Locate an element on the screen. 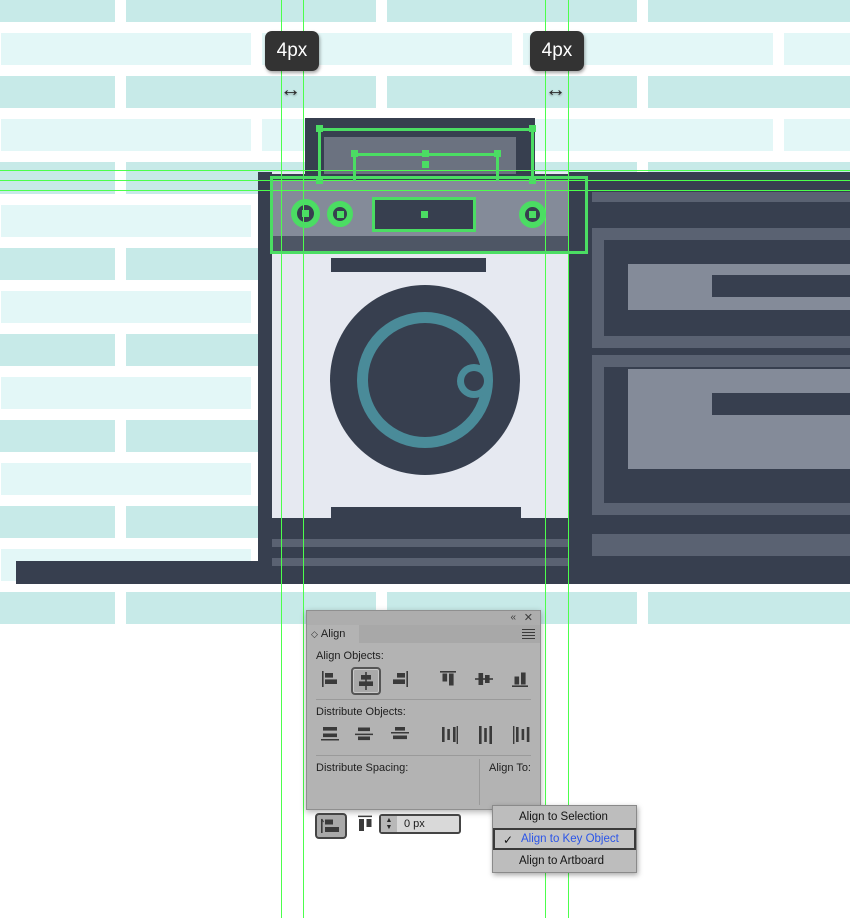 The width and height of the screenshot is (850, 918). distribute-right-edges-button is located at coordinates (522, 735).